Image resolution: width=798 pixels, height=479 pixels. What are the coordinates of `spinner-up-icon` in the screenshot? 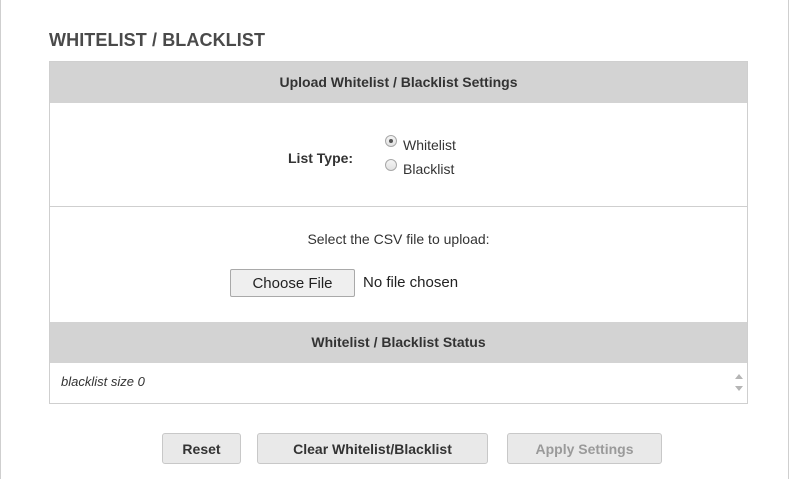 It's located at (739, 376).